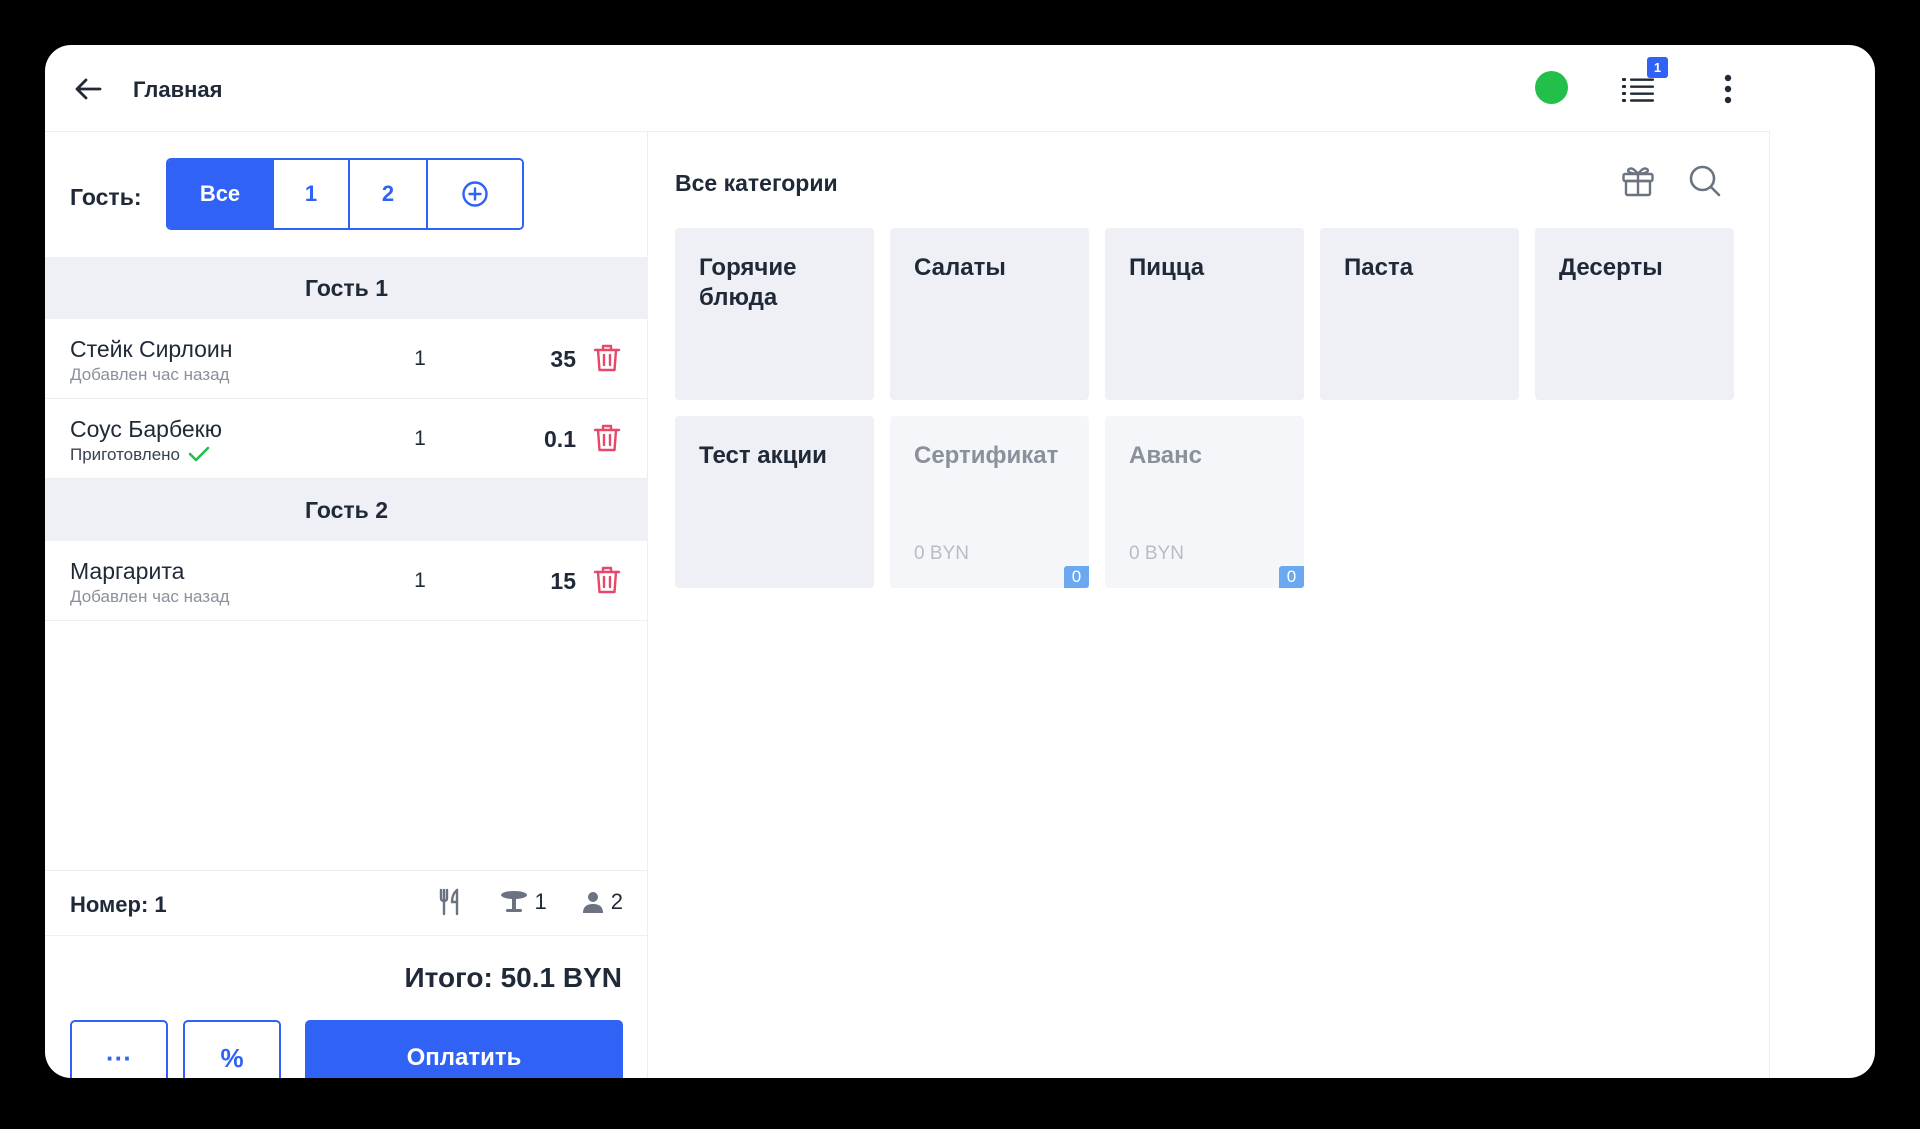  I want to click on cutlery-icon, so click(451, 902).